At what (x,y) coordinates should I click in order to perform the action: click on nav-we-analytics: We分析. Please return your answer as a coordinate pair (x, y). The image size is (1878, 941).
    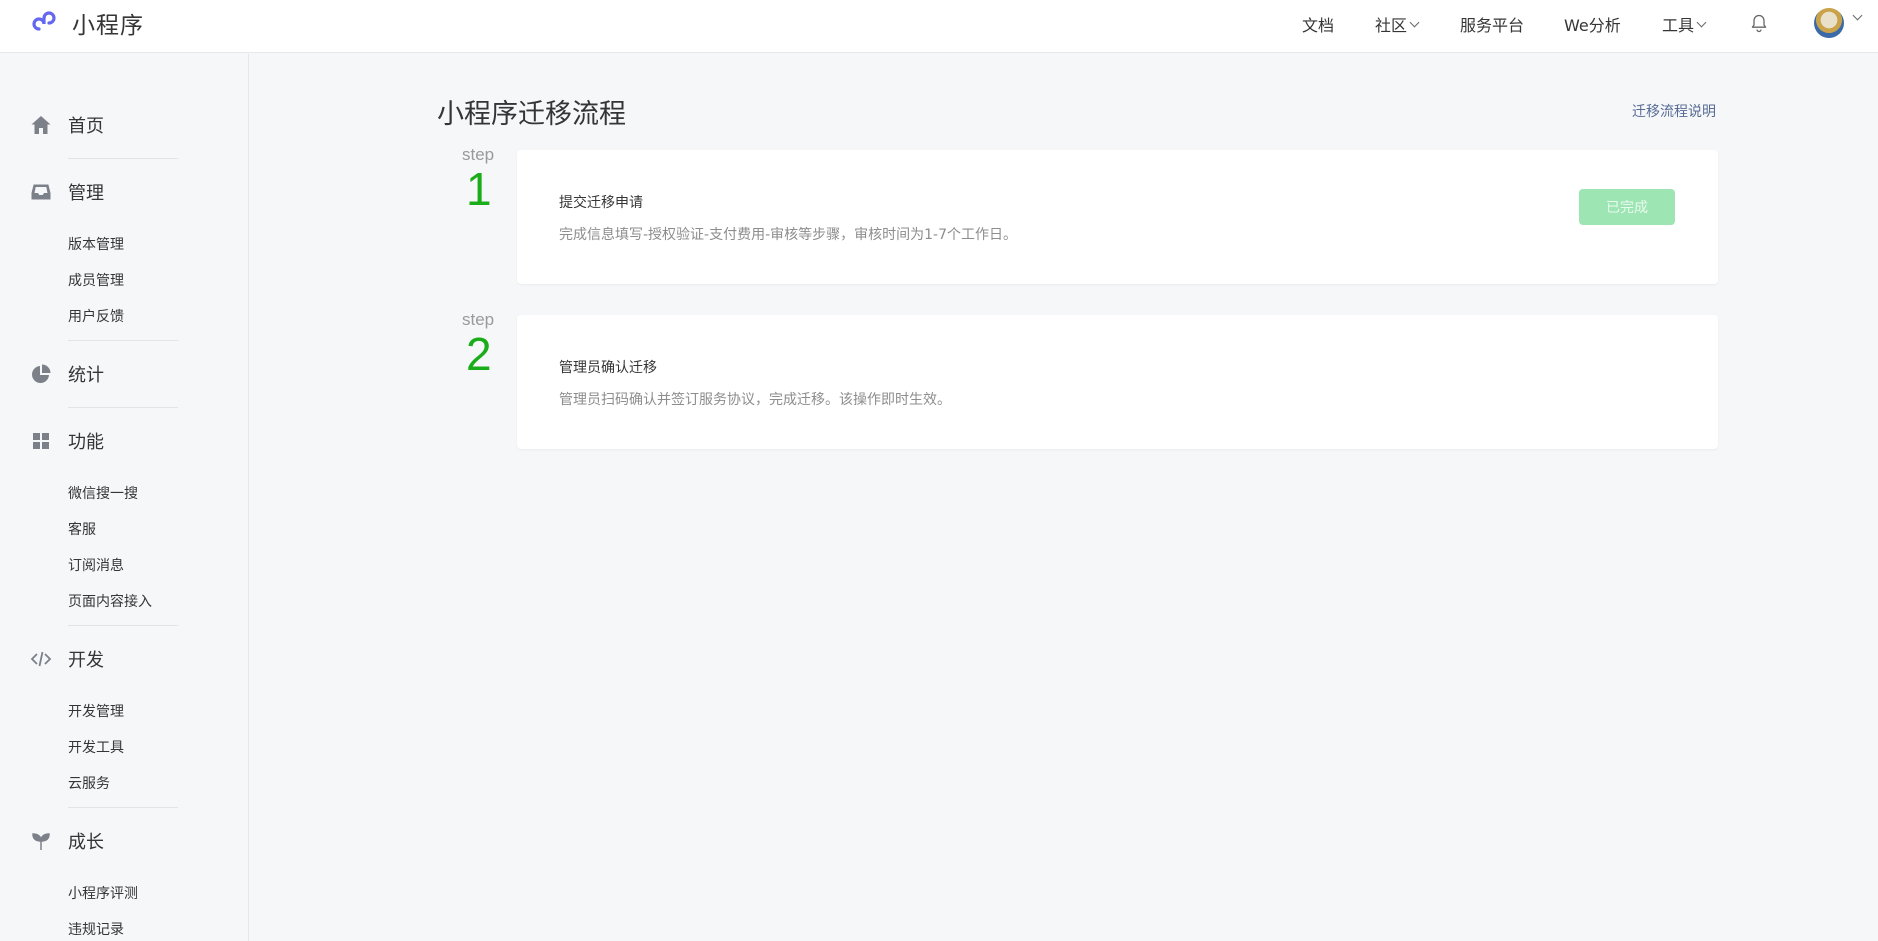
    Looking at the image, I should click on (1592, 24).